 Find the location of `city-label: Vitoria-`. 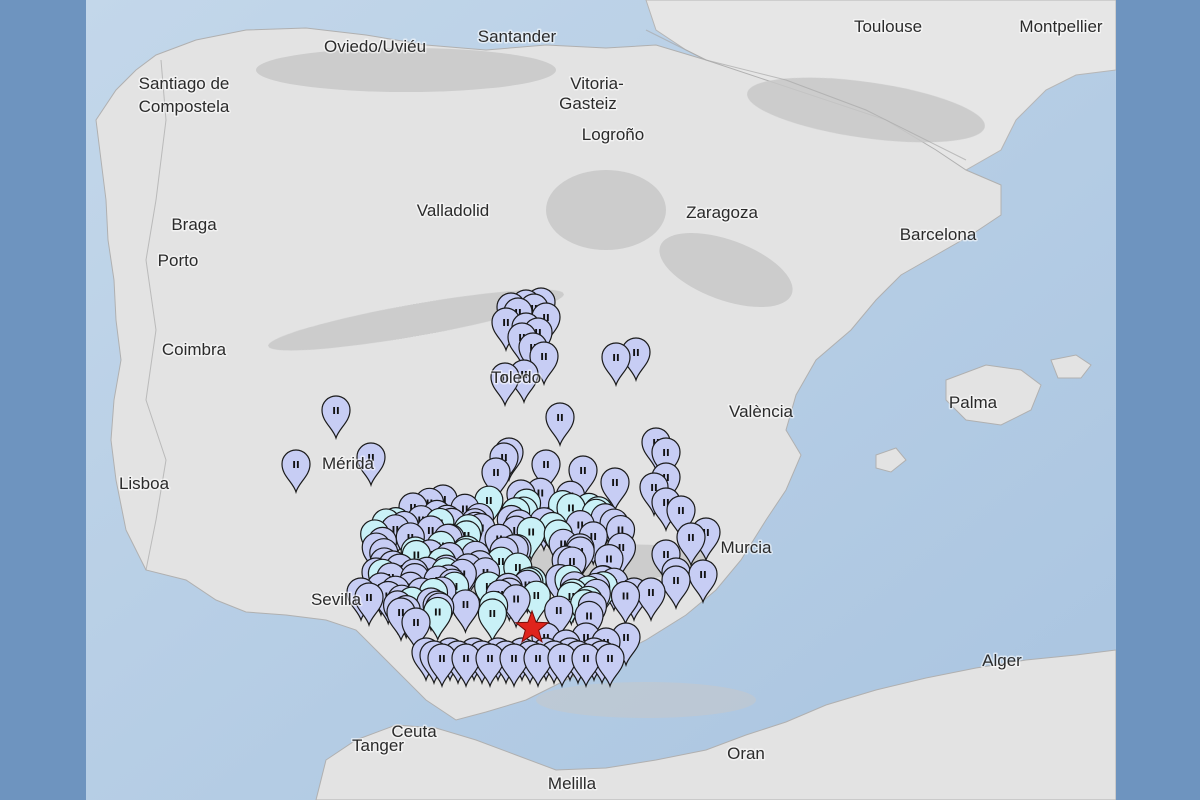

city-label: Vitoria- is located at coordinates (597, 83).